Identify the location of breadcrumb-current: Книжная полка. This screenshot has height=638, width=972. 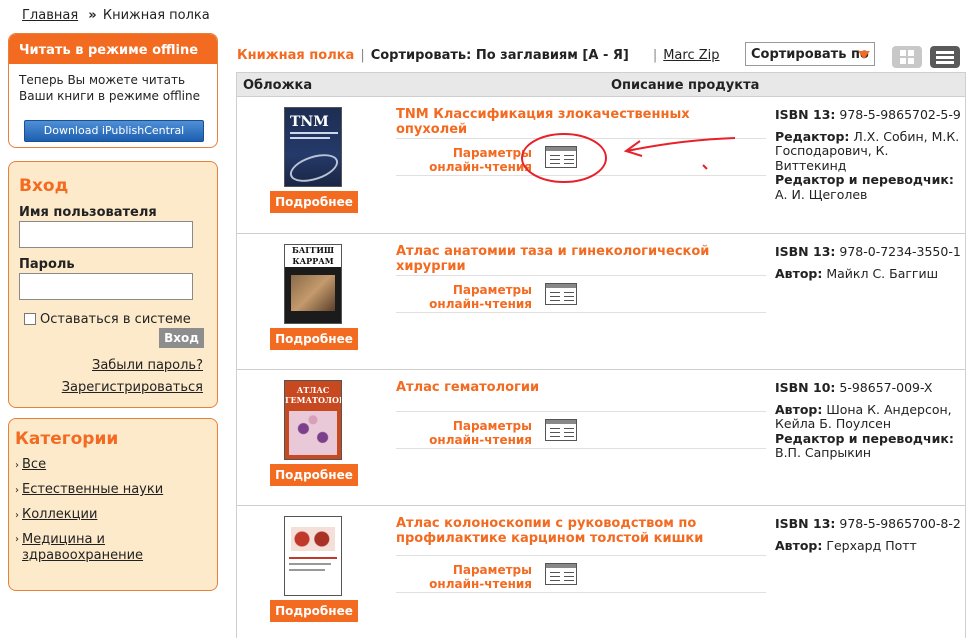
(156, 15).